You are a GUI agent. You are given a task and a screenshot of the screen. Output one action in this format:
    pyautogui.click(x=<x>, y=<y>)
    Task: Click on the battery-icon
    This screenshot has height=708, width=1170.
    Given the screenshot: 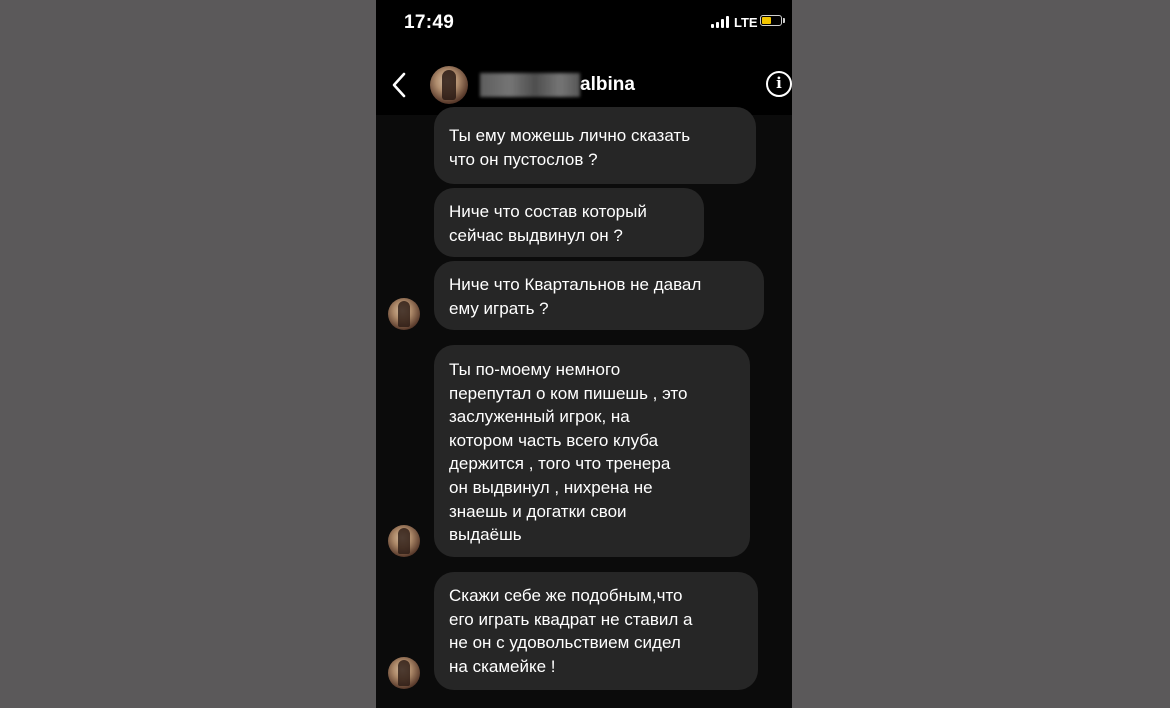 What is the action you would take?
    pyautogui.click(x=771, y=20)
    